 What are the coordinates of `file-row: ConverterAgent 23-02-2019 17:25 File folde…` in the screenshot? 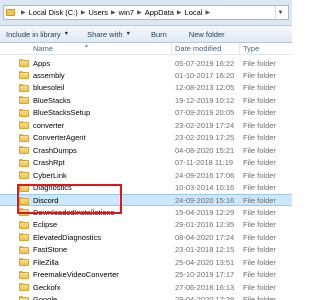 It's located at (146, 138).